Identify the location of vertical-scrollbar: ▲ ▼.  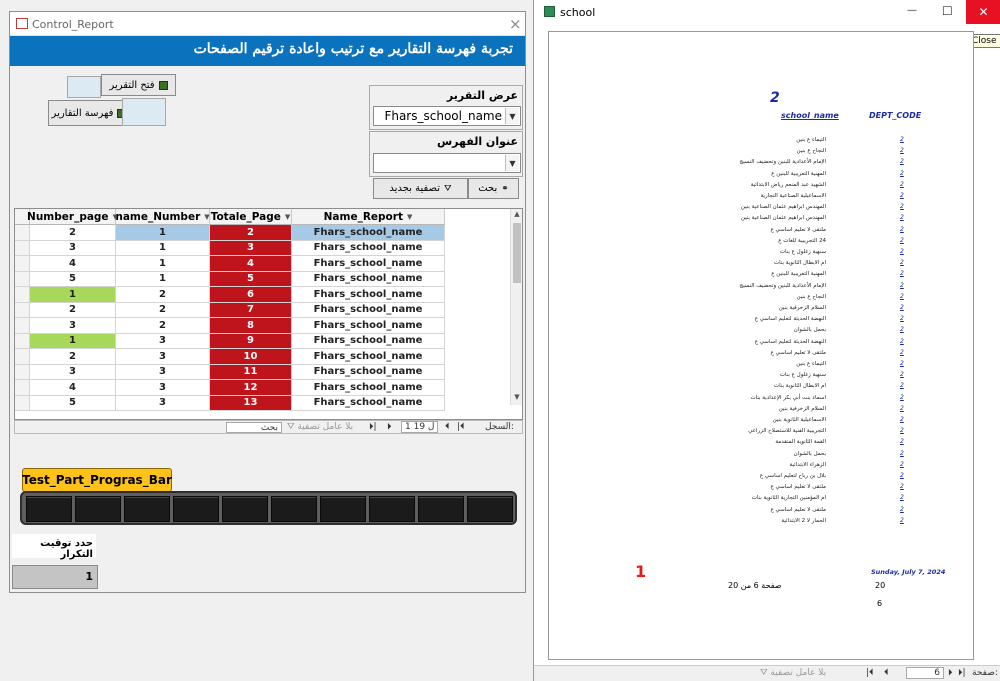
(516, 307).